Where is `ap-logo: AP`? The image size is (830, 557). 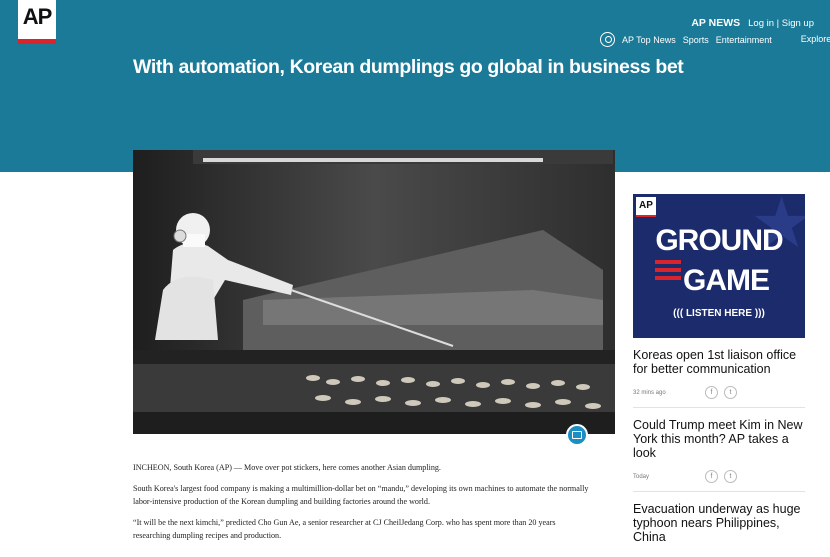
ap-logo: AP is located at coordinates (37, 22).